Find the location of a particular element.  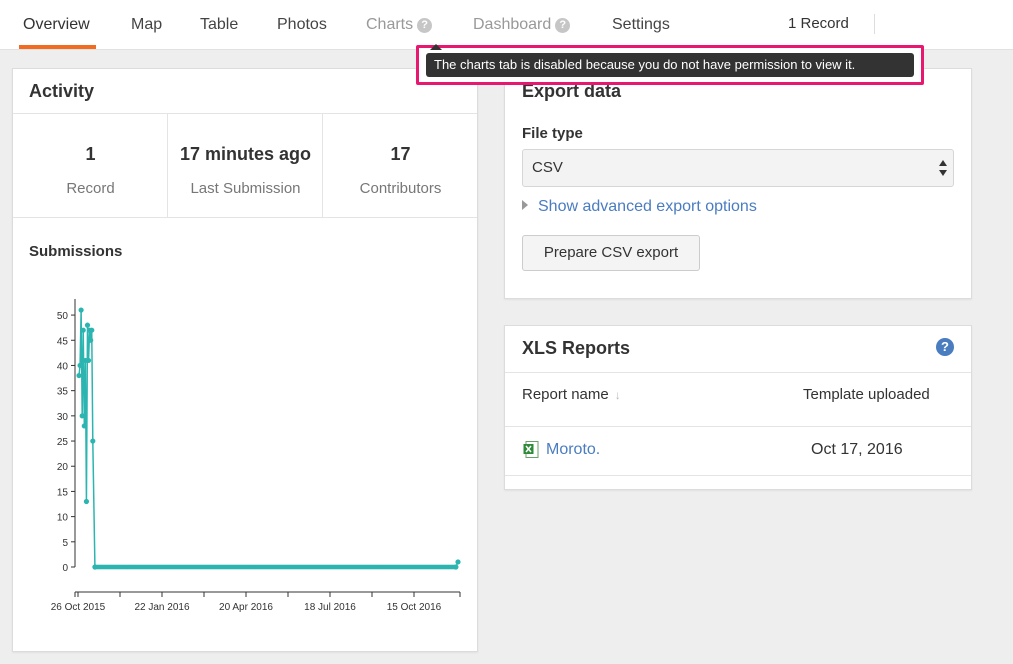

y-tick-label: 10 is located at coordinates (63, 518).